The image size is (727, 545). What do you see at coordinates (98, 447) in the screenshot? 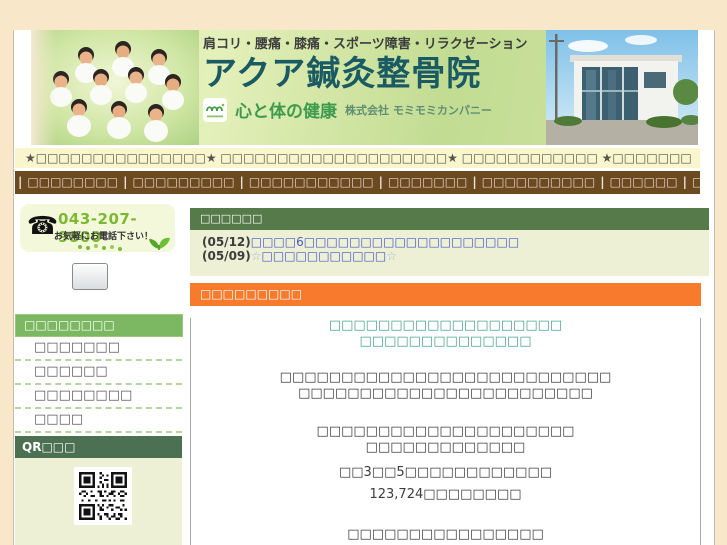
I see `qr-section-header: QR□□□` at bounding box center [98, 447].